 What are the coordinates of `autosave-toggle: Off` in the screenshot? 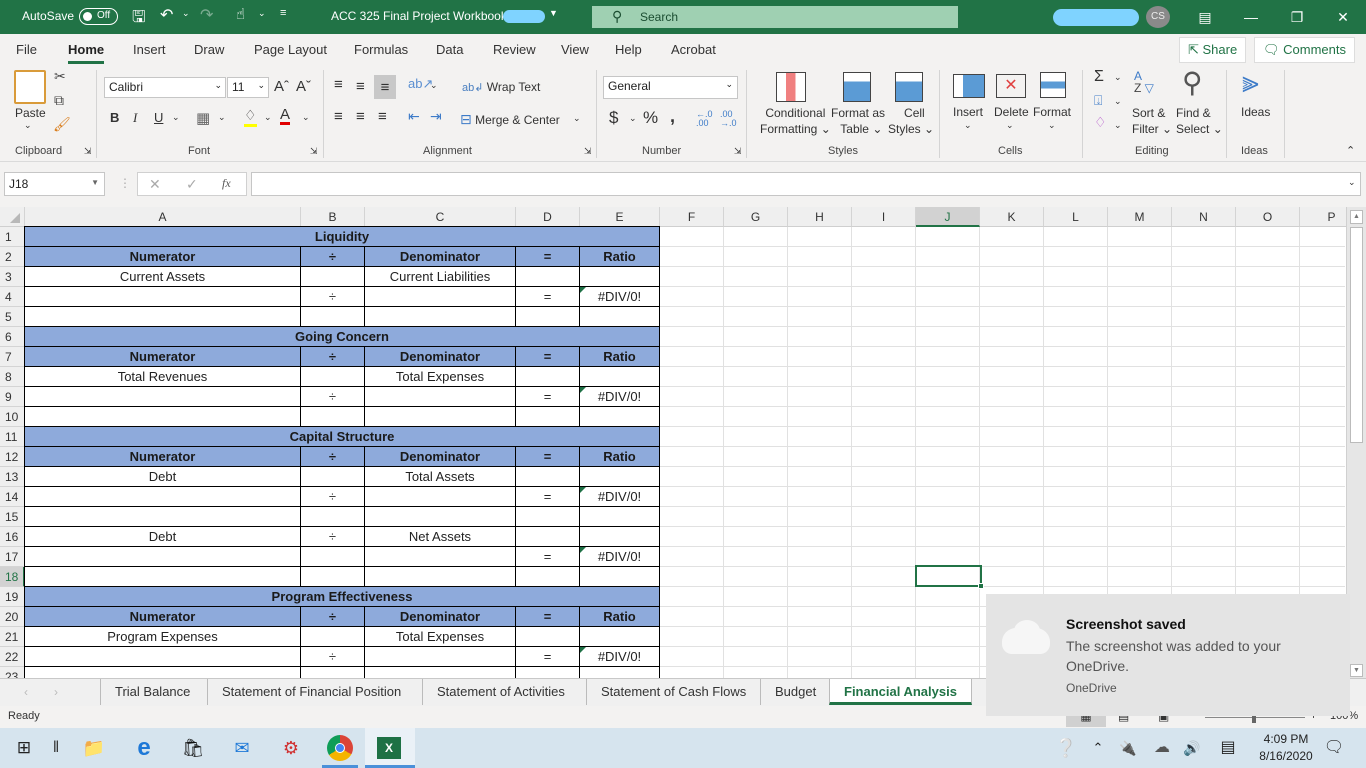 It's located at (98, 16).